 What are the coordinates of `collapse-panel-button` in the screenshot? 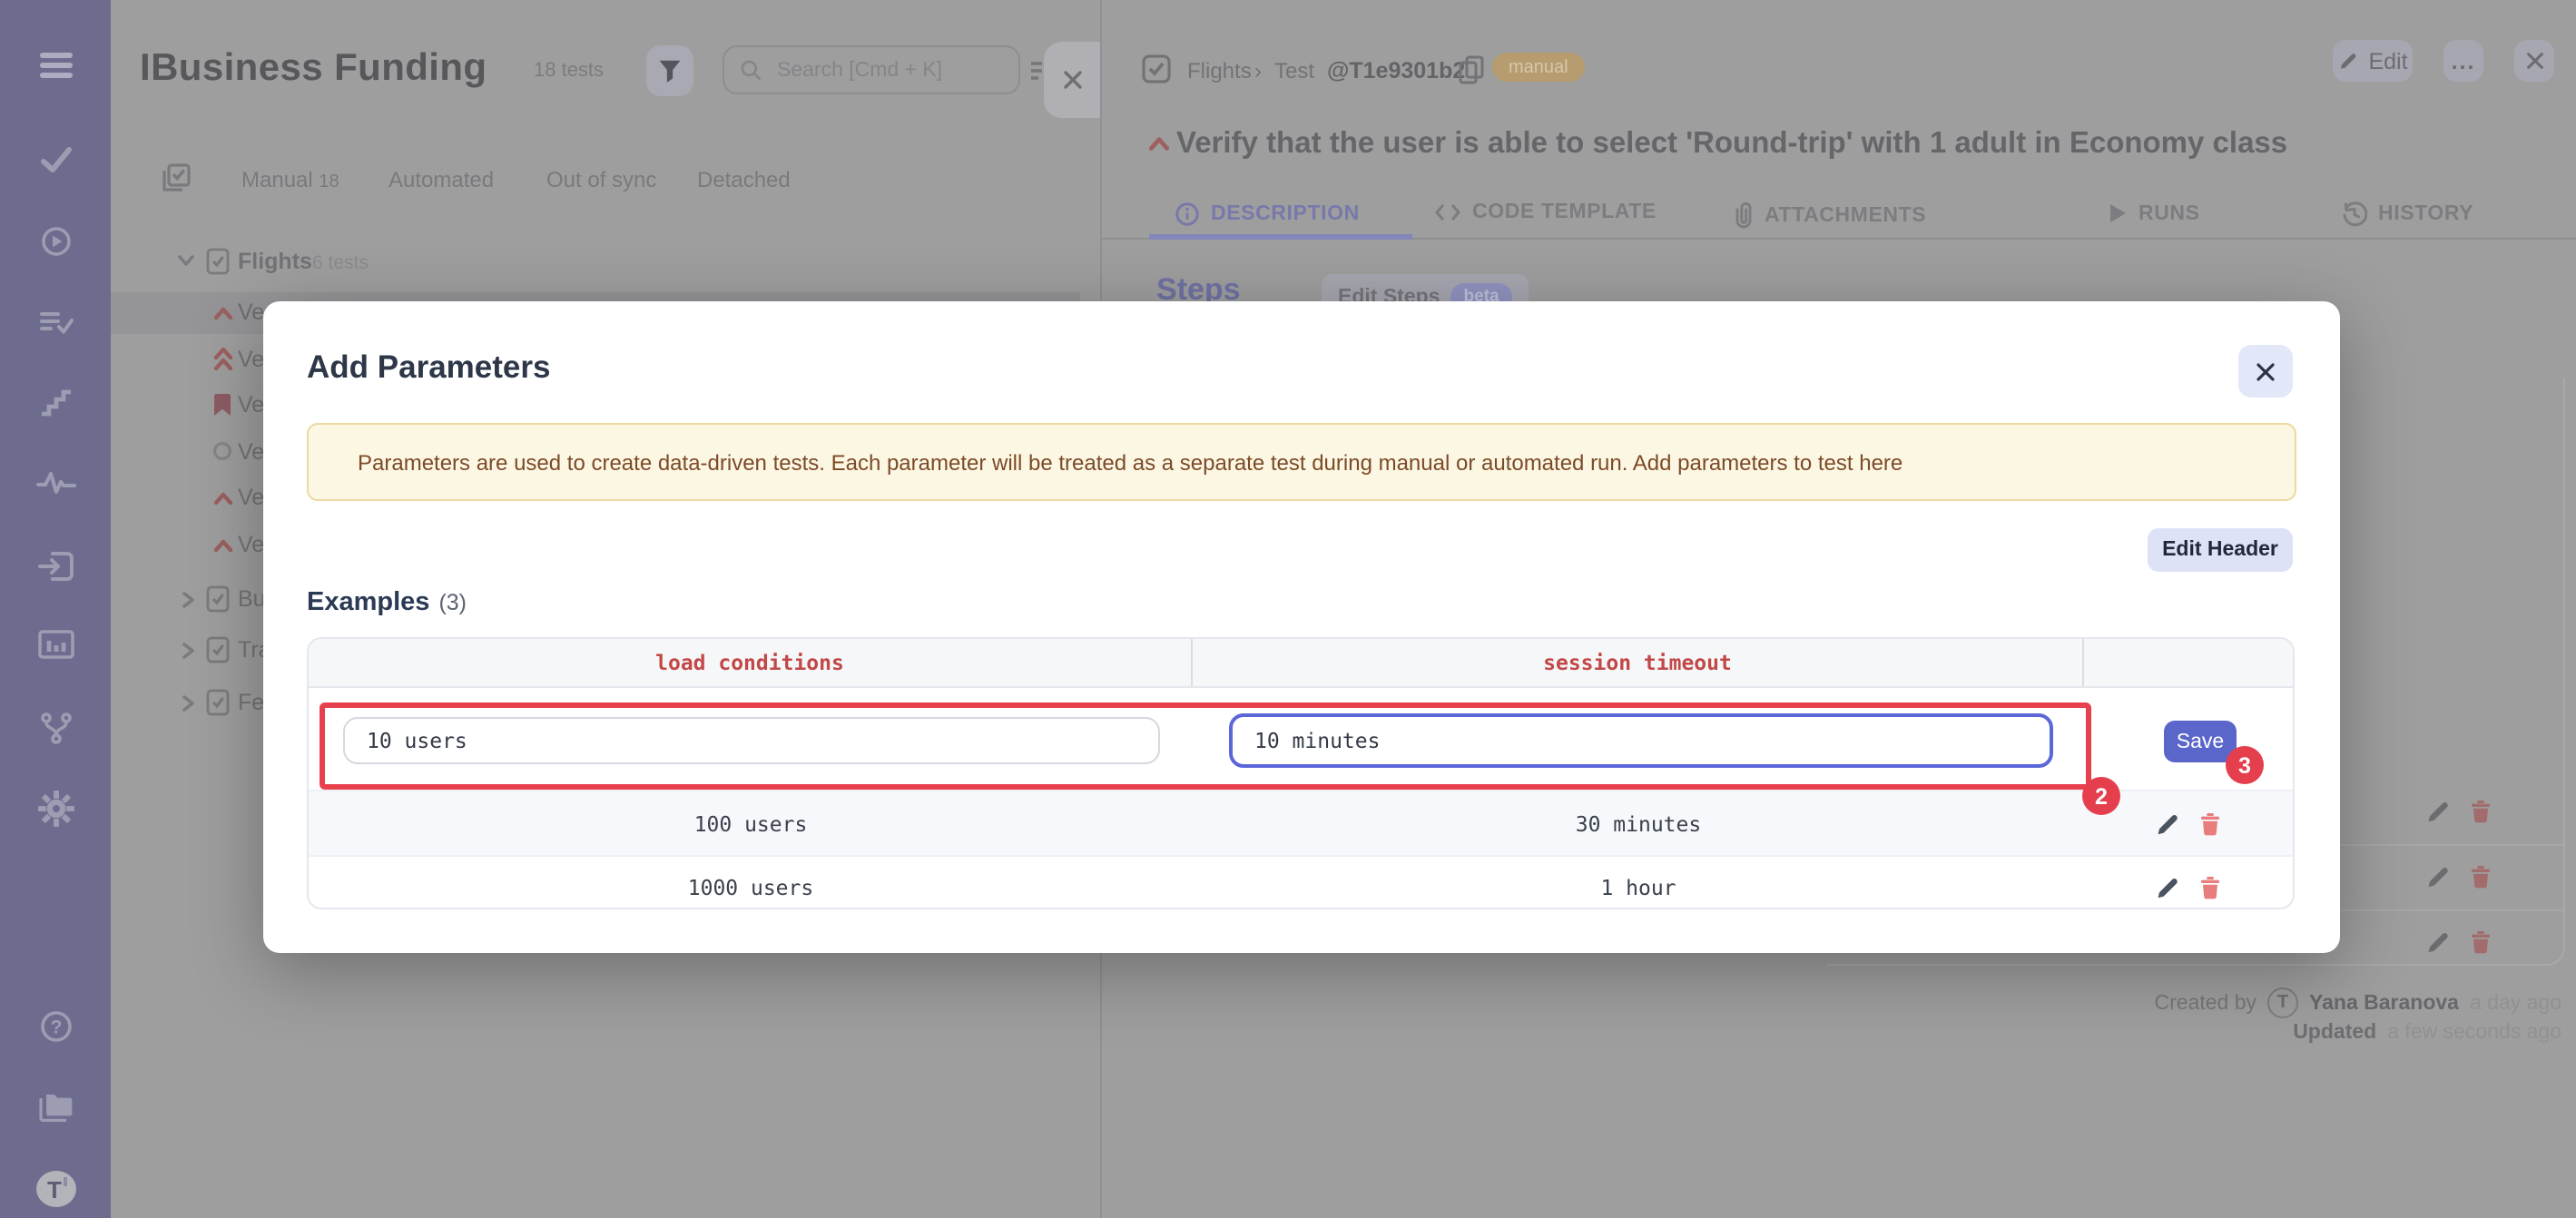 It's located at (1072, 80).